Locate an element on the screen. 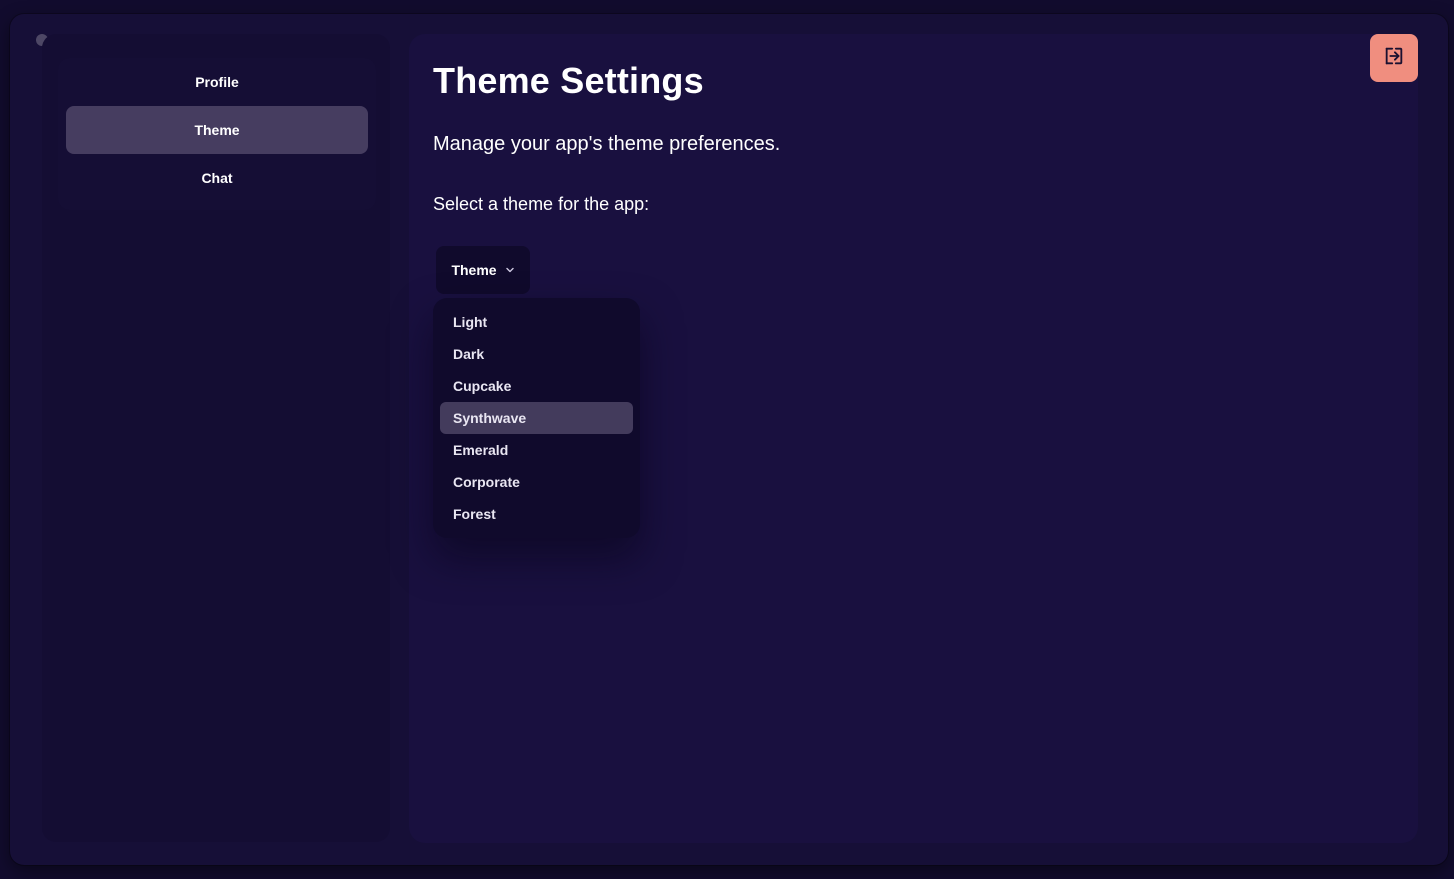 Image resolution: width=1454 pixels, height=879 pixels. theme-select-label: Select a theme for the app: is located at coordinates (541, 204).